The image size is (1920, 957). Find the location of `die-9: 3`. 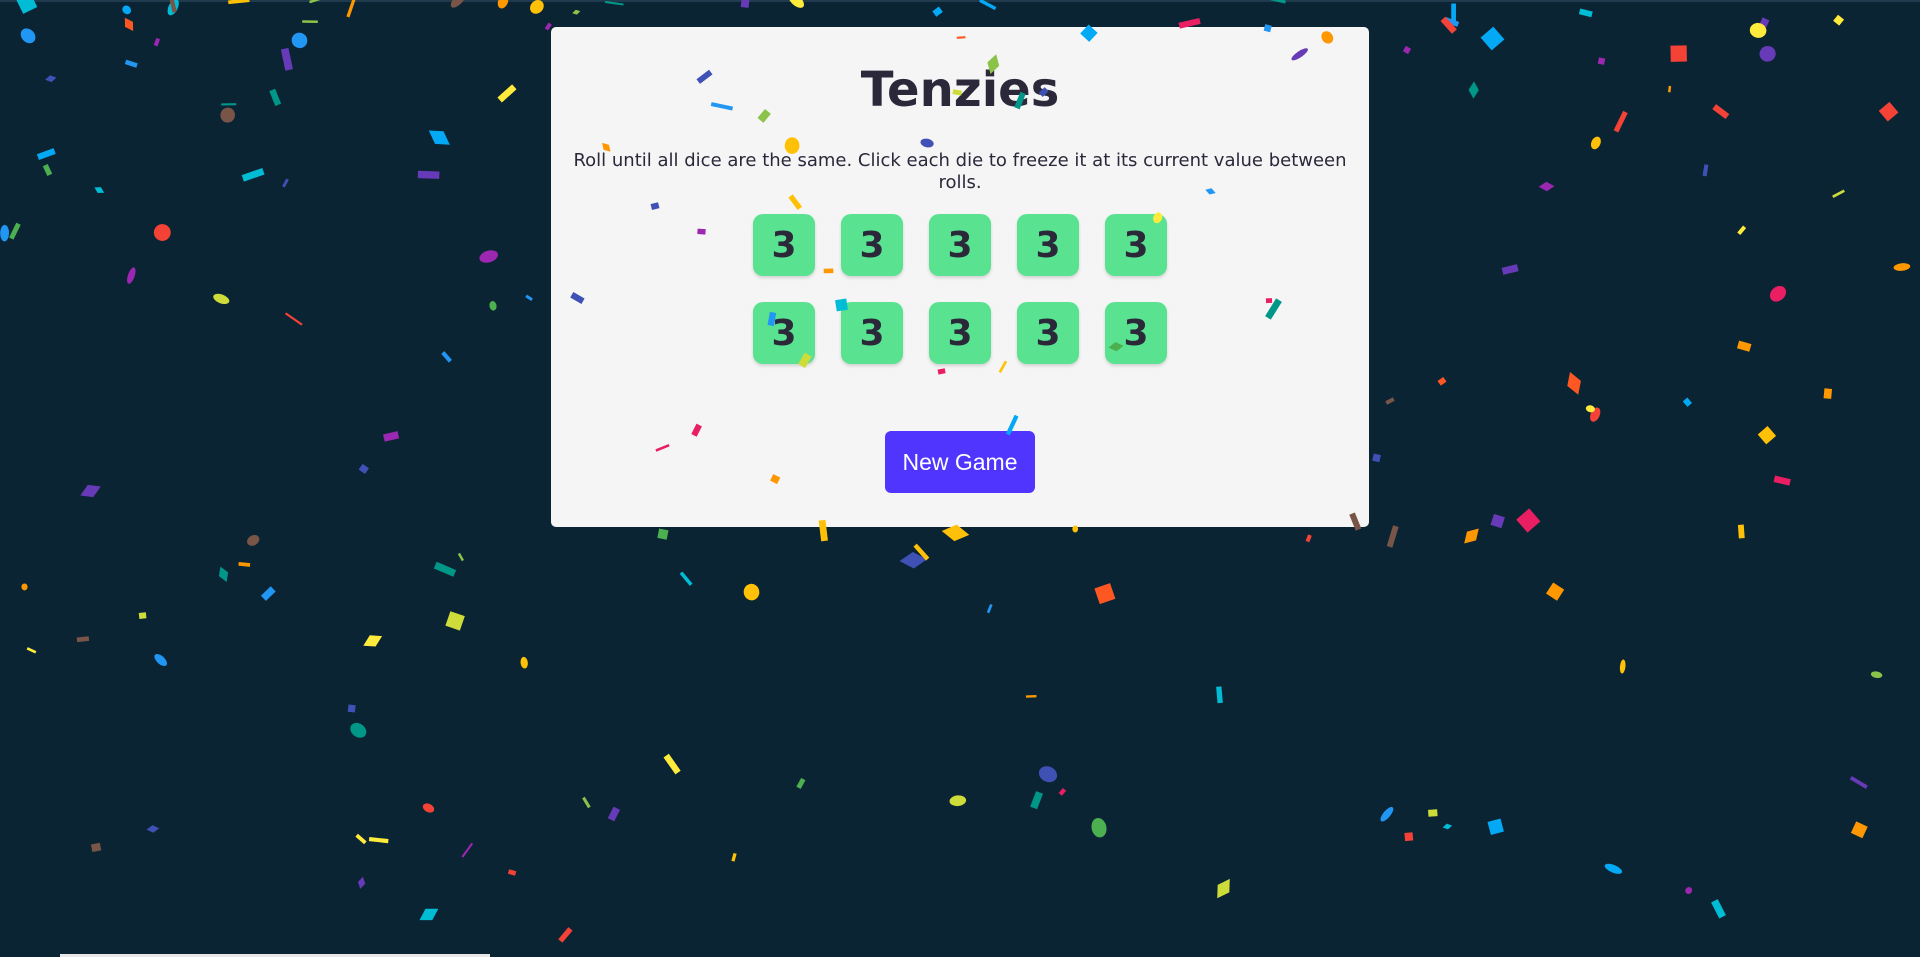

die-9: 3 is located at coordinates (1048, 333).